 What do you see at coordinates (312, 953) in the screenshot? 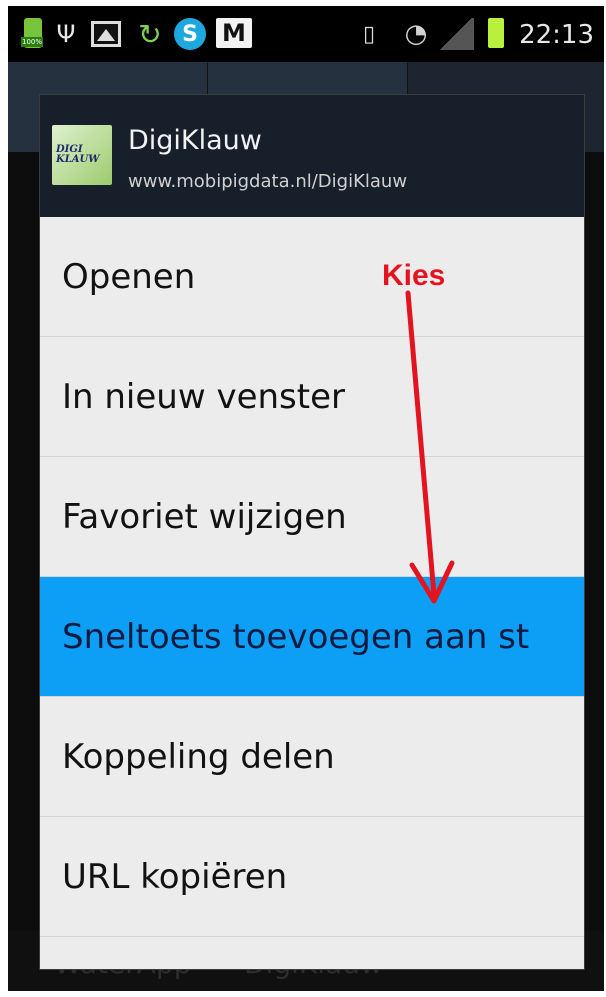
I see `menu-item-partial` at bounding box center [312, 953].